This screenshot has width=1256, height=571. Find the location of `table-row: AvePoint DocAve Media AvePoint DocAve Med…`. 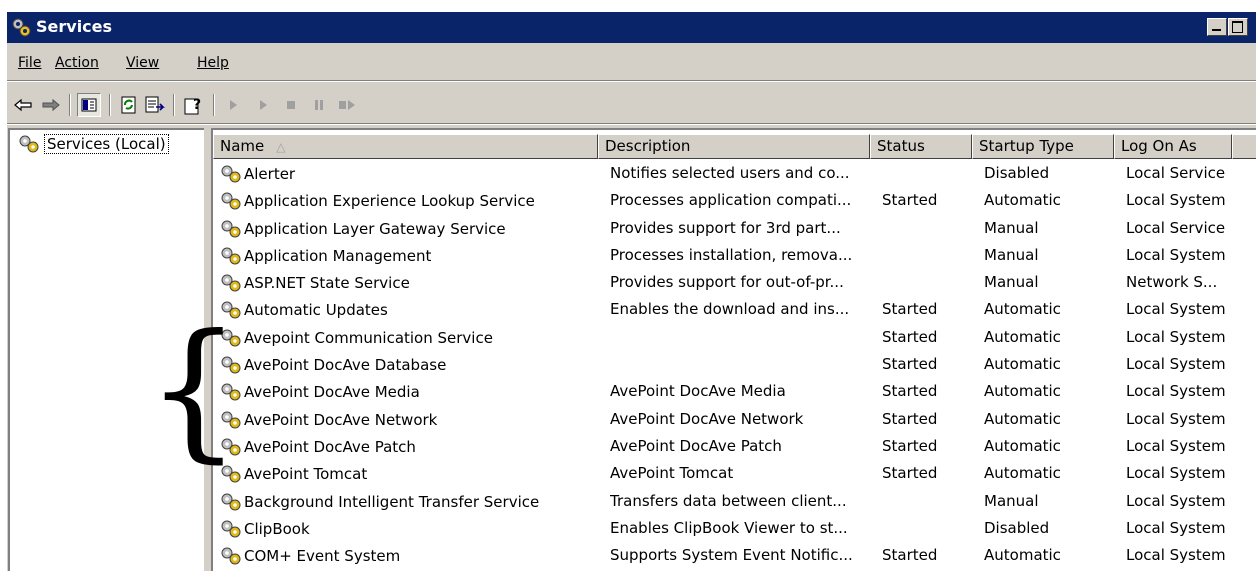

table-row: AvePoint DocAve Media AvePoint DocAve Med… is located at coordinates (734, 391).